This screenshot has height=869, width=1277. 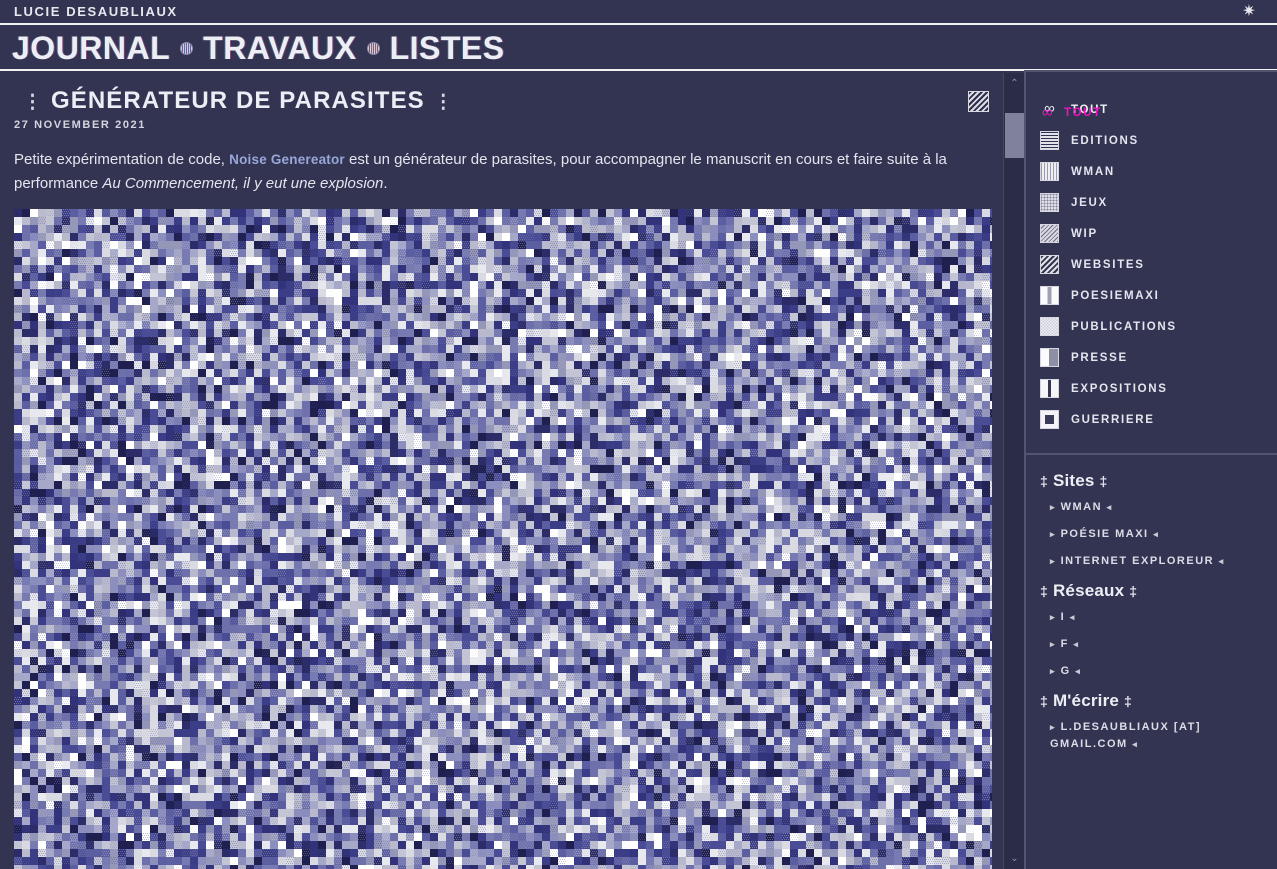 I want to click on bold-diagonal-icon, so click(x=1049, y=264).